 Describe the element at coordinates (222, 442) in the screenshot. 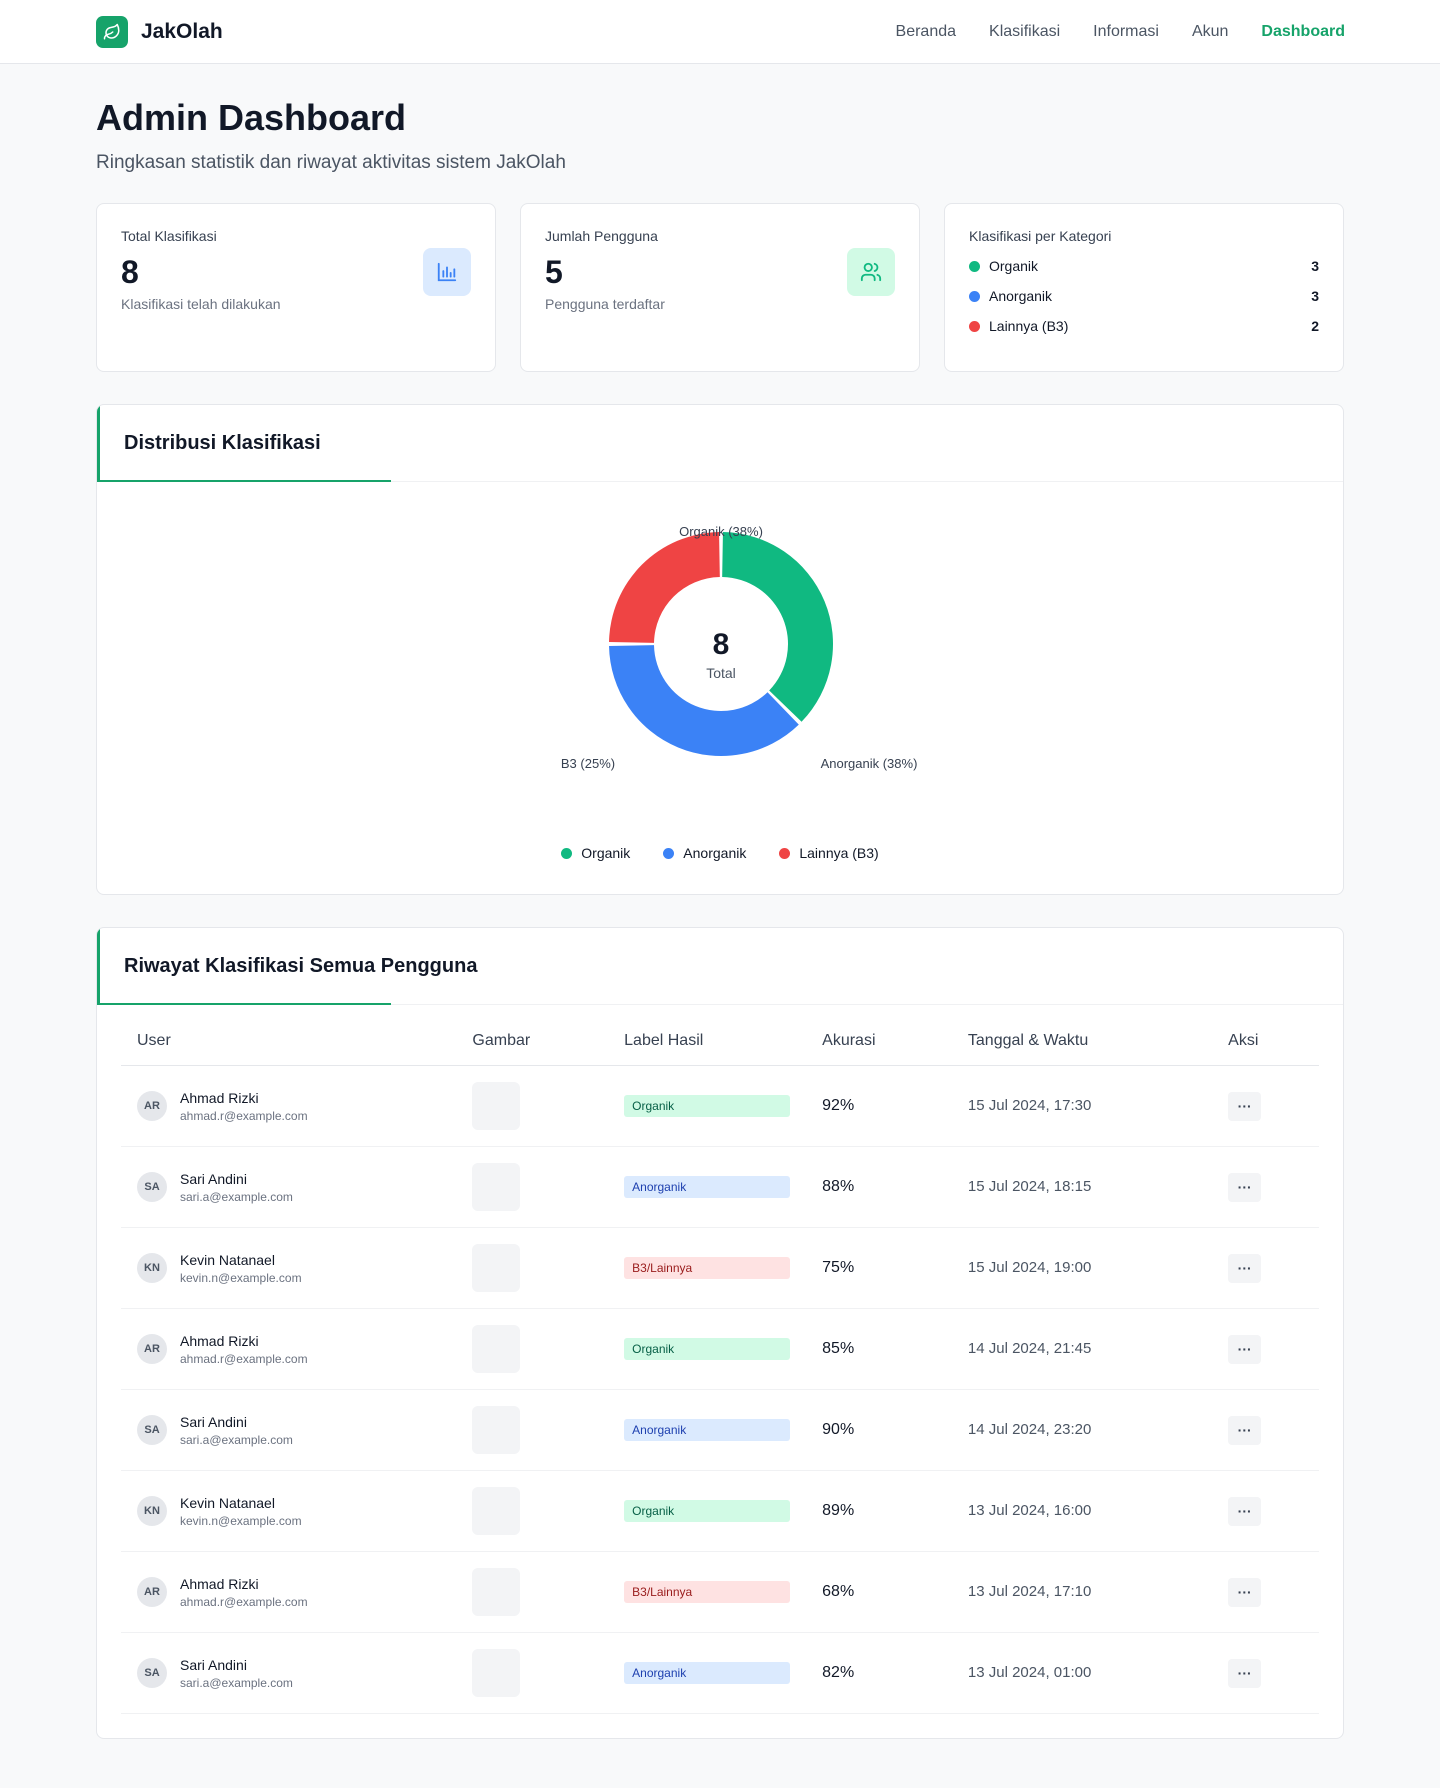

I see `panel-title: Distribusi Klasifikasi` at that location.